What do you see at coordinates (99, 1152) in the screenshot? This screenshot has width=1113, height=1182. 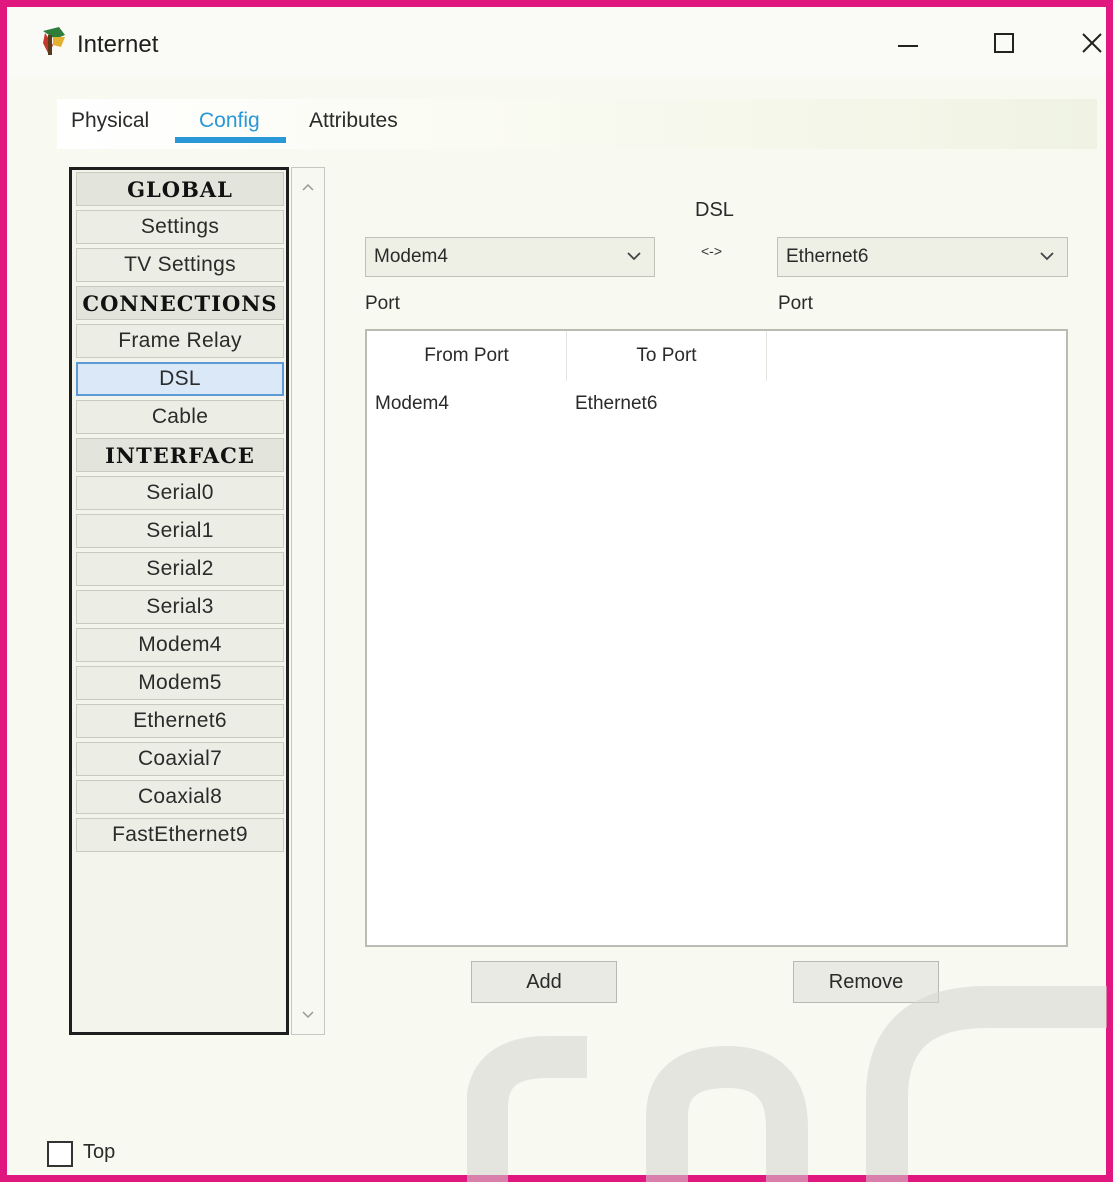 I see `top-checkbox-label: Top` at bounding box center [99, 1152].